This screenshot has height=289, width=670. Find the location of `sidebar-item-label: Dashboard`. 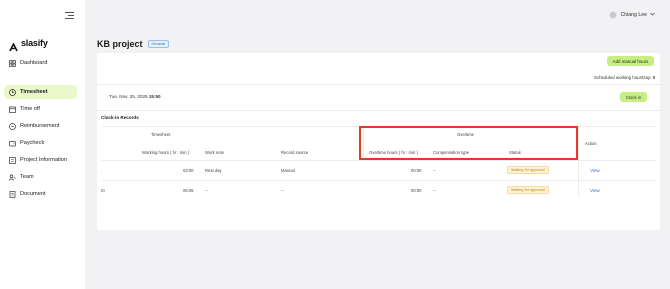

sidebar-item-label: Dashboard is located at coordinates (34, 63).